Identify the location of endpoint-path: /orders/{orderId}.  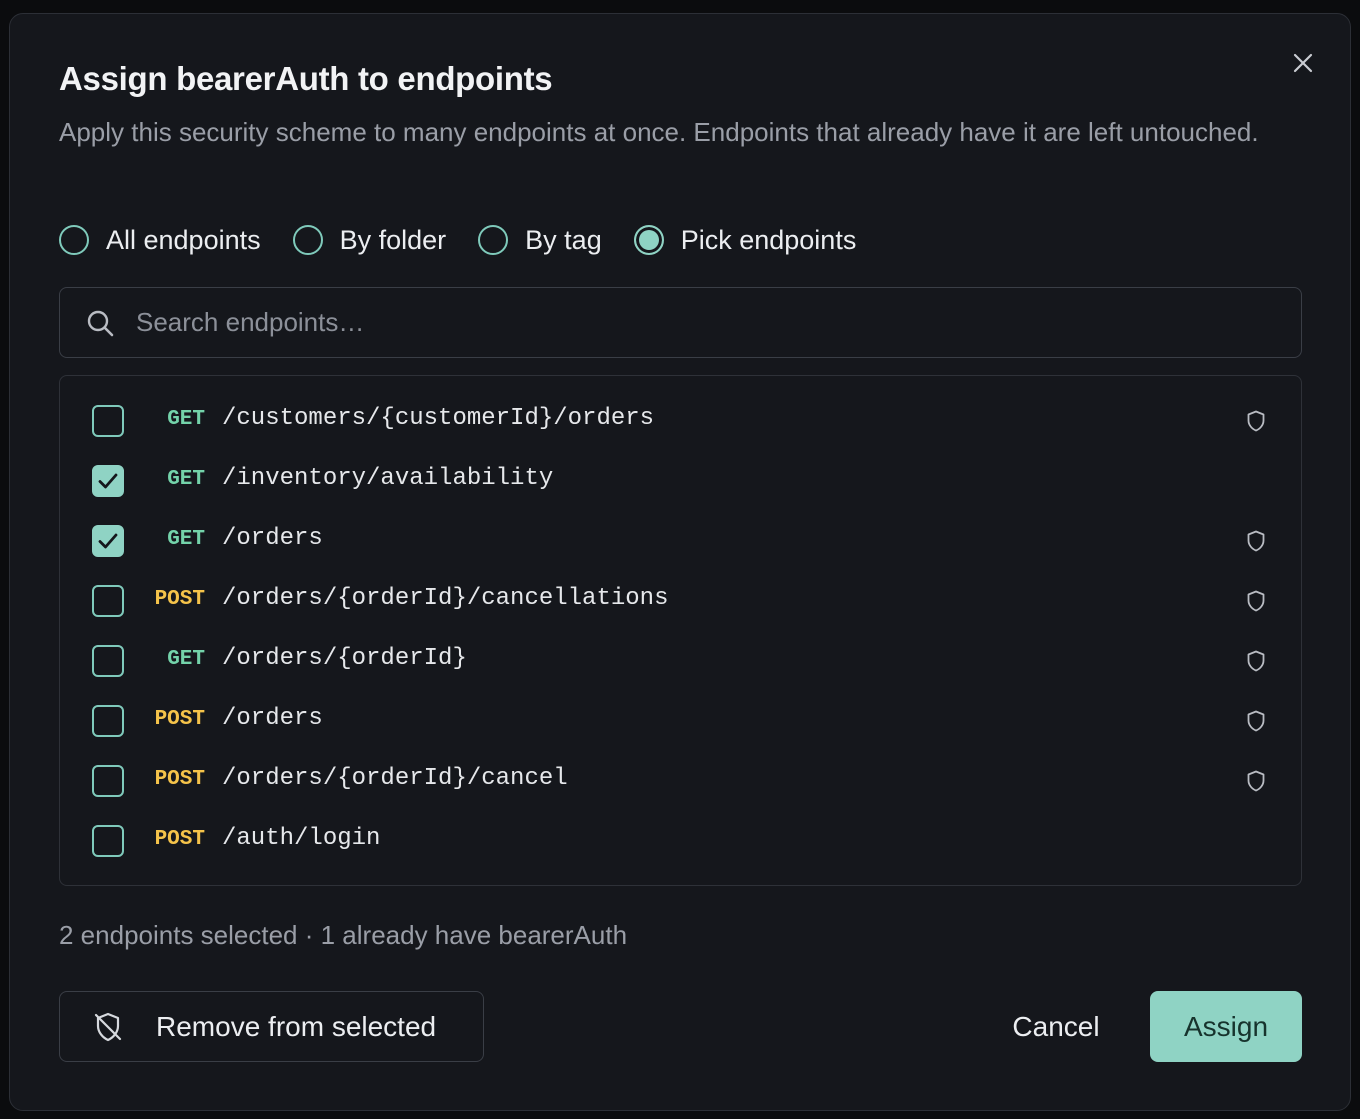
(344, 658).